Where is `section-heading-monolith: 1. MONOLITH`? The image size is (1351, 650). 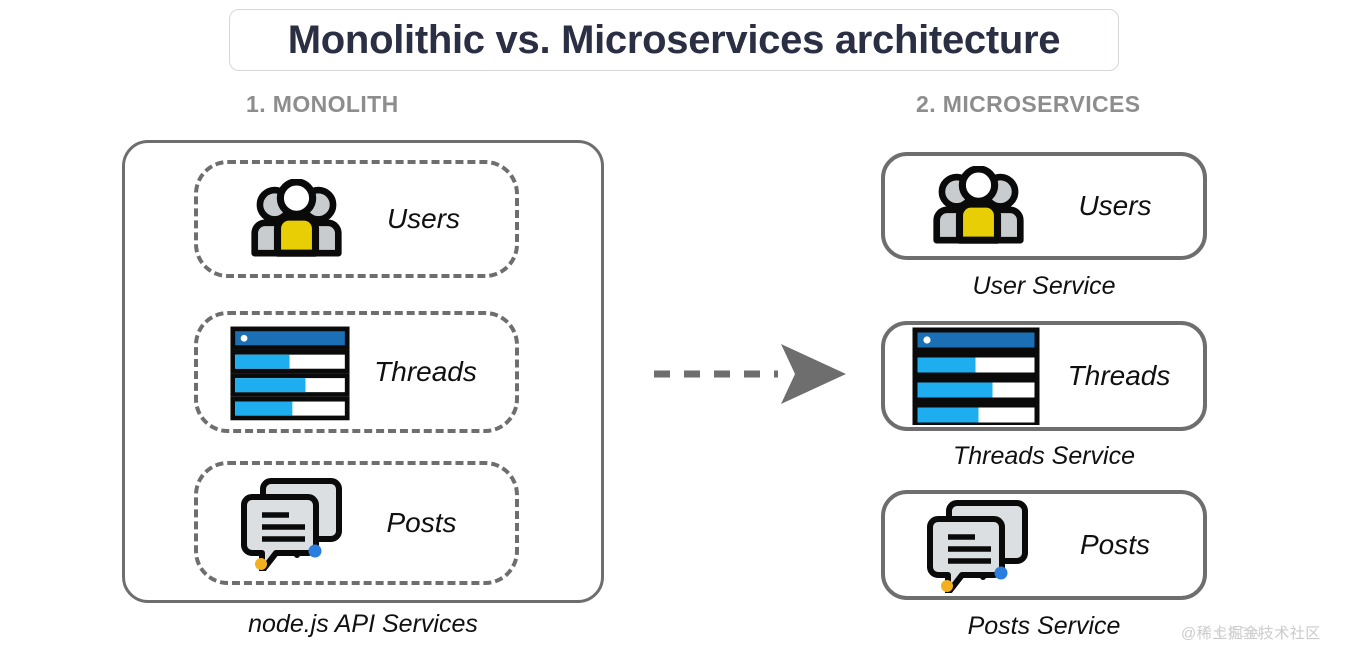
section-heading-monolith: 1. MONOLITH is located at coordinates (322, 104).